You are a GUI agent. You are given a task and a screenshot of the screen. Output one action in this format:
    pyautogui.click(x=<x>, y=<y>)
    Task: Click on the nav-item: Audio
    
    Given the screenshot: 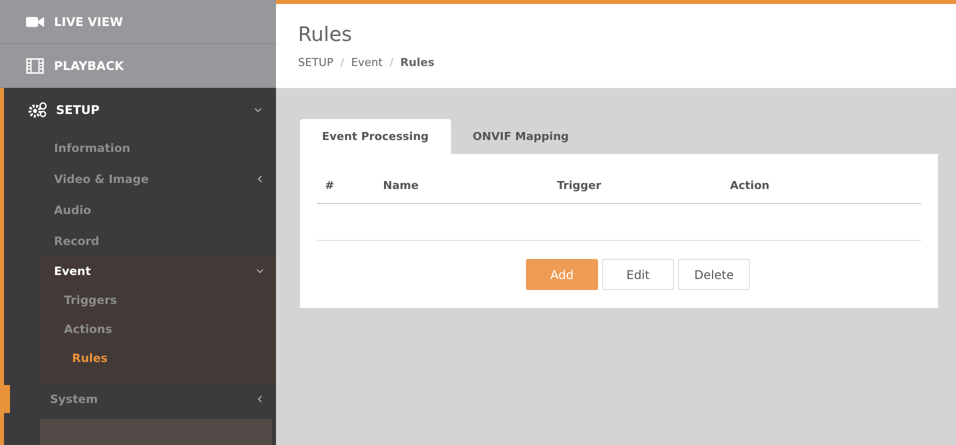 What is the action you would take?
    pyautogui.click(x=140, y=209)
    